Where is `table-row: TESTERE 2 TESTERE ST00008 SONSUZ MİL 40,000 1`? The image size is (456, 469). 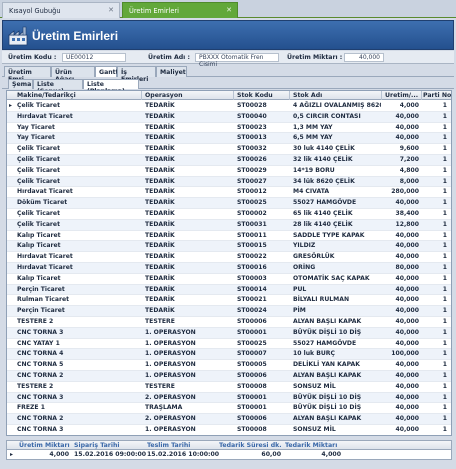
table-row: TESTERE 2 TESTERE ST00008 SONSUZ MİL 40,000 1 is located at coordinates (229, 387).